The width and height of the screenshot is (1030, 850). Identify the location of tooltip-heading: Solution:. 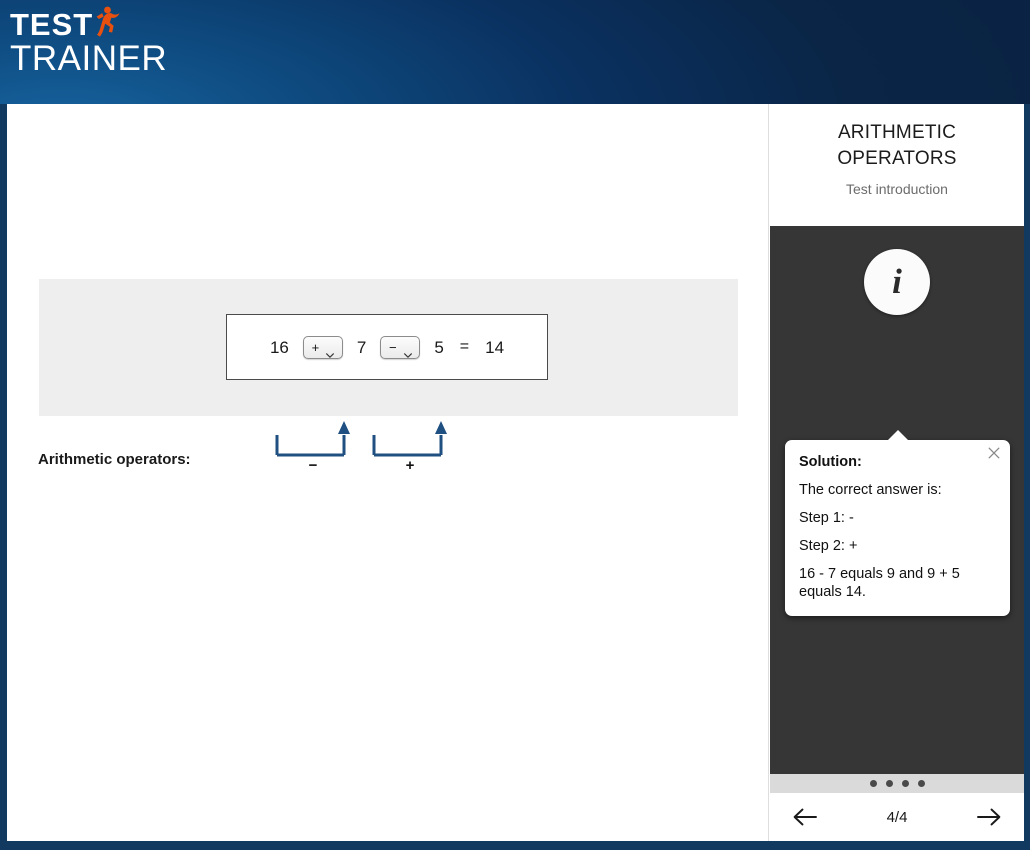
(830, 462).